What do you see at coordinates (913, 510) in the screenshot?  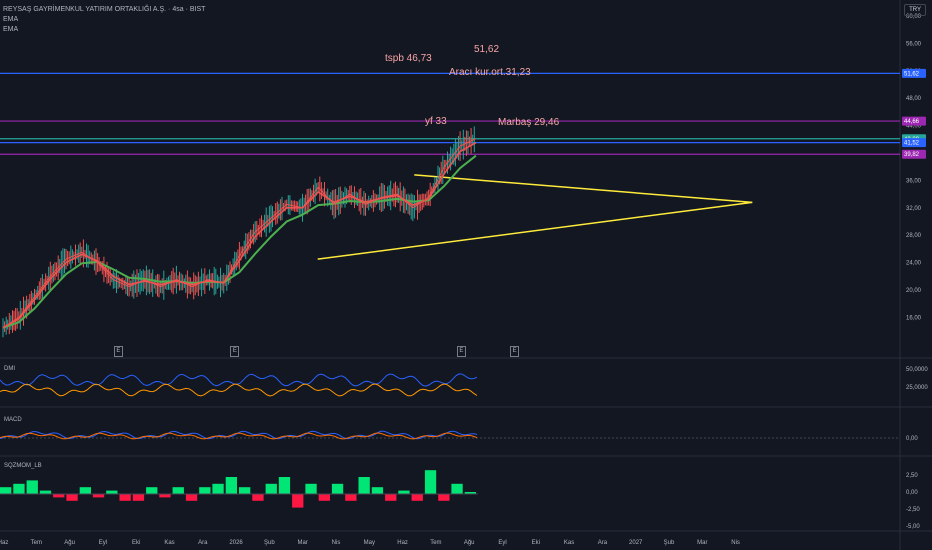 I see `sqzmom-axis-label: -2,50` at bounding box center [913, 510].